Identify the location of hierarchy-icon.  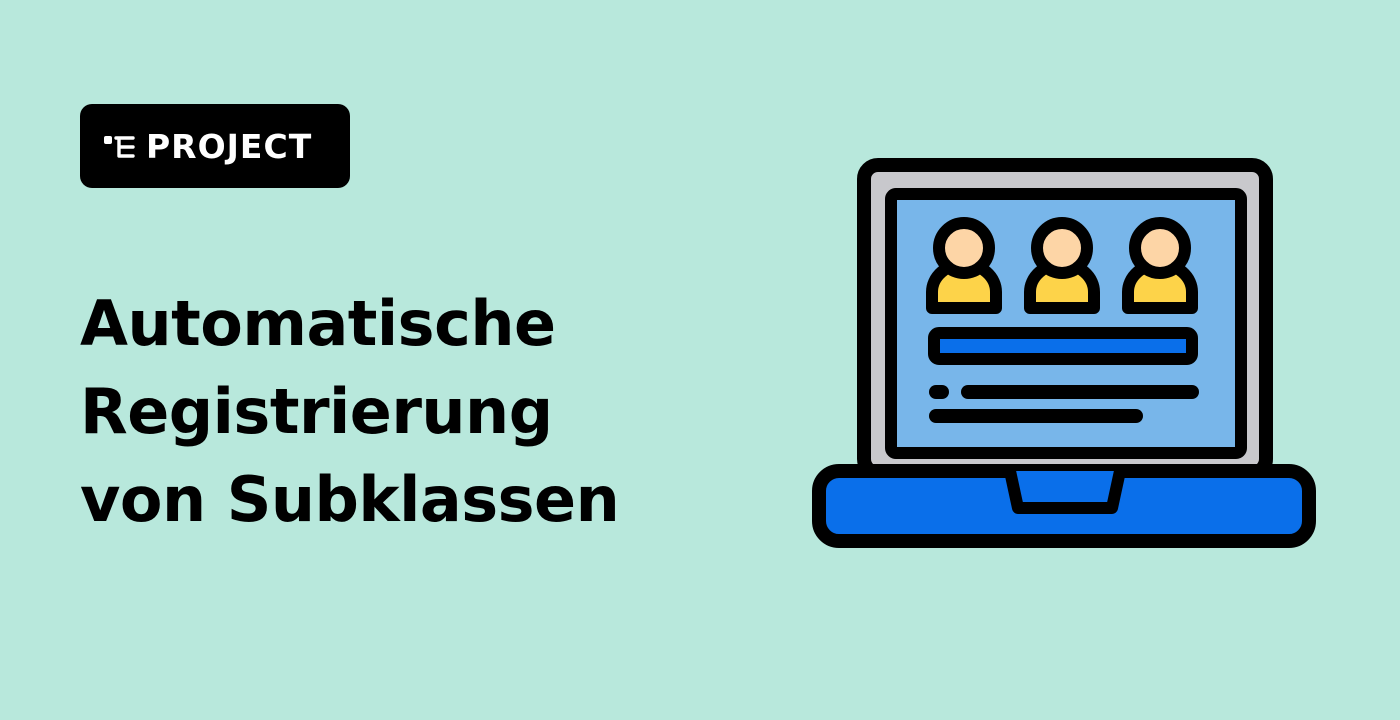
(119, 147).